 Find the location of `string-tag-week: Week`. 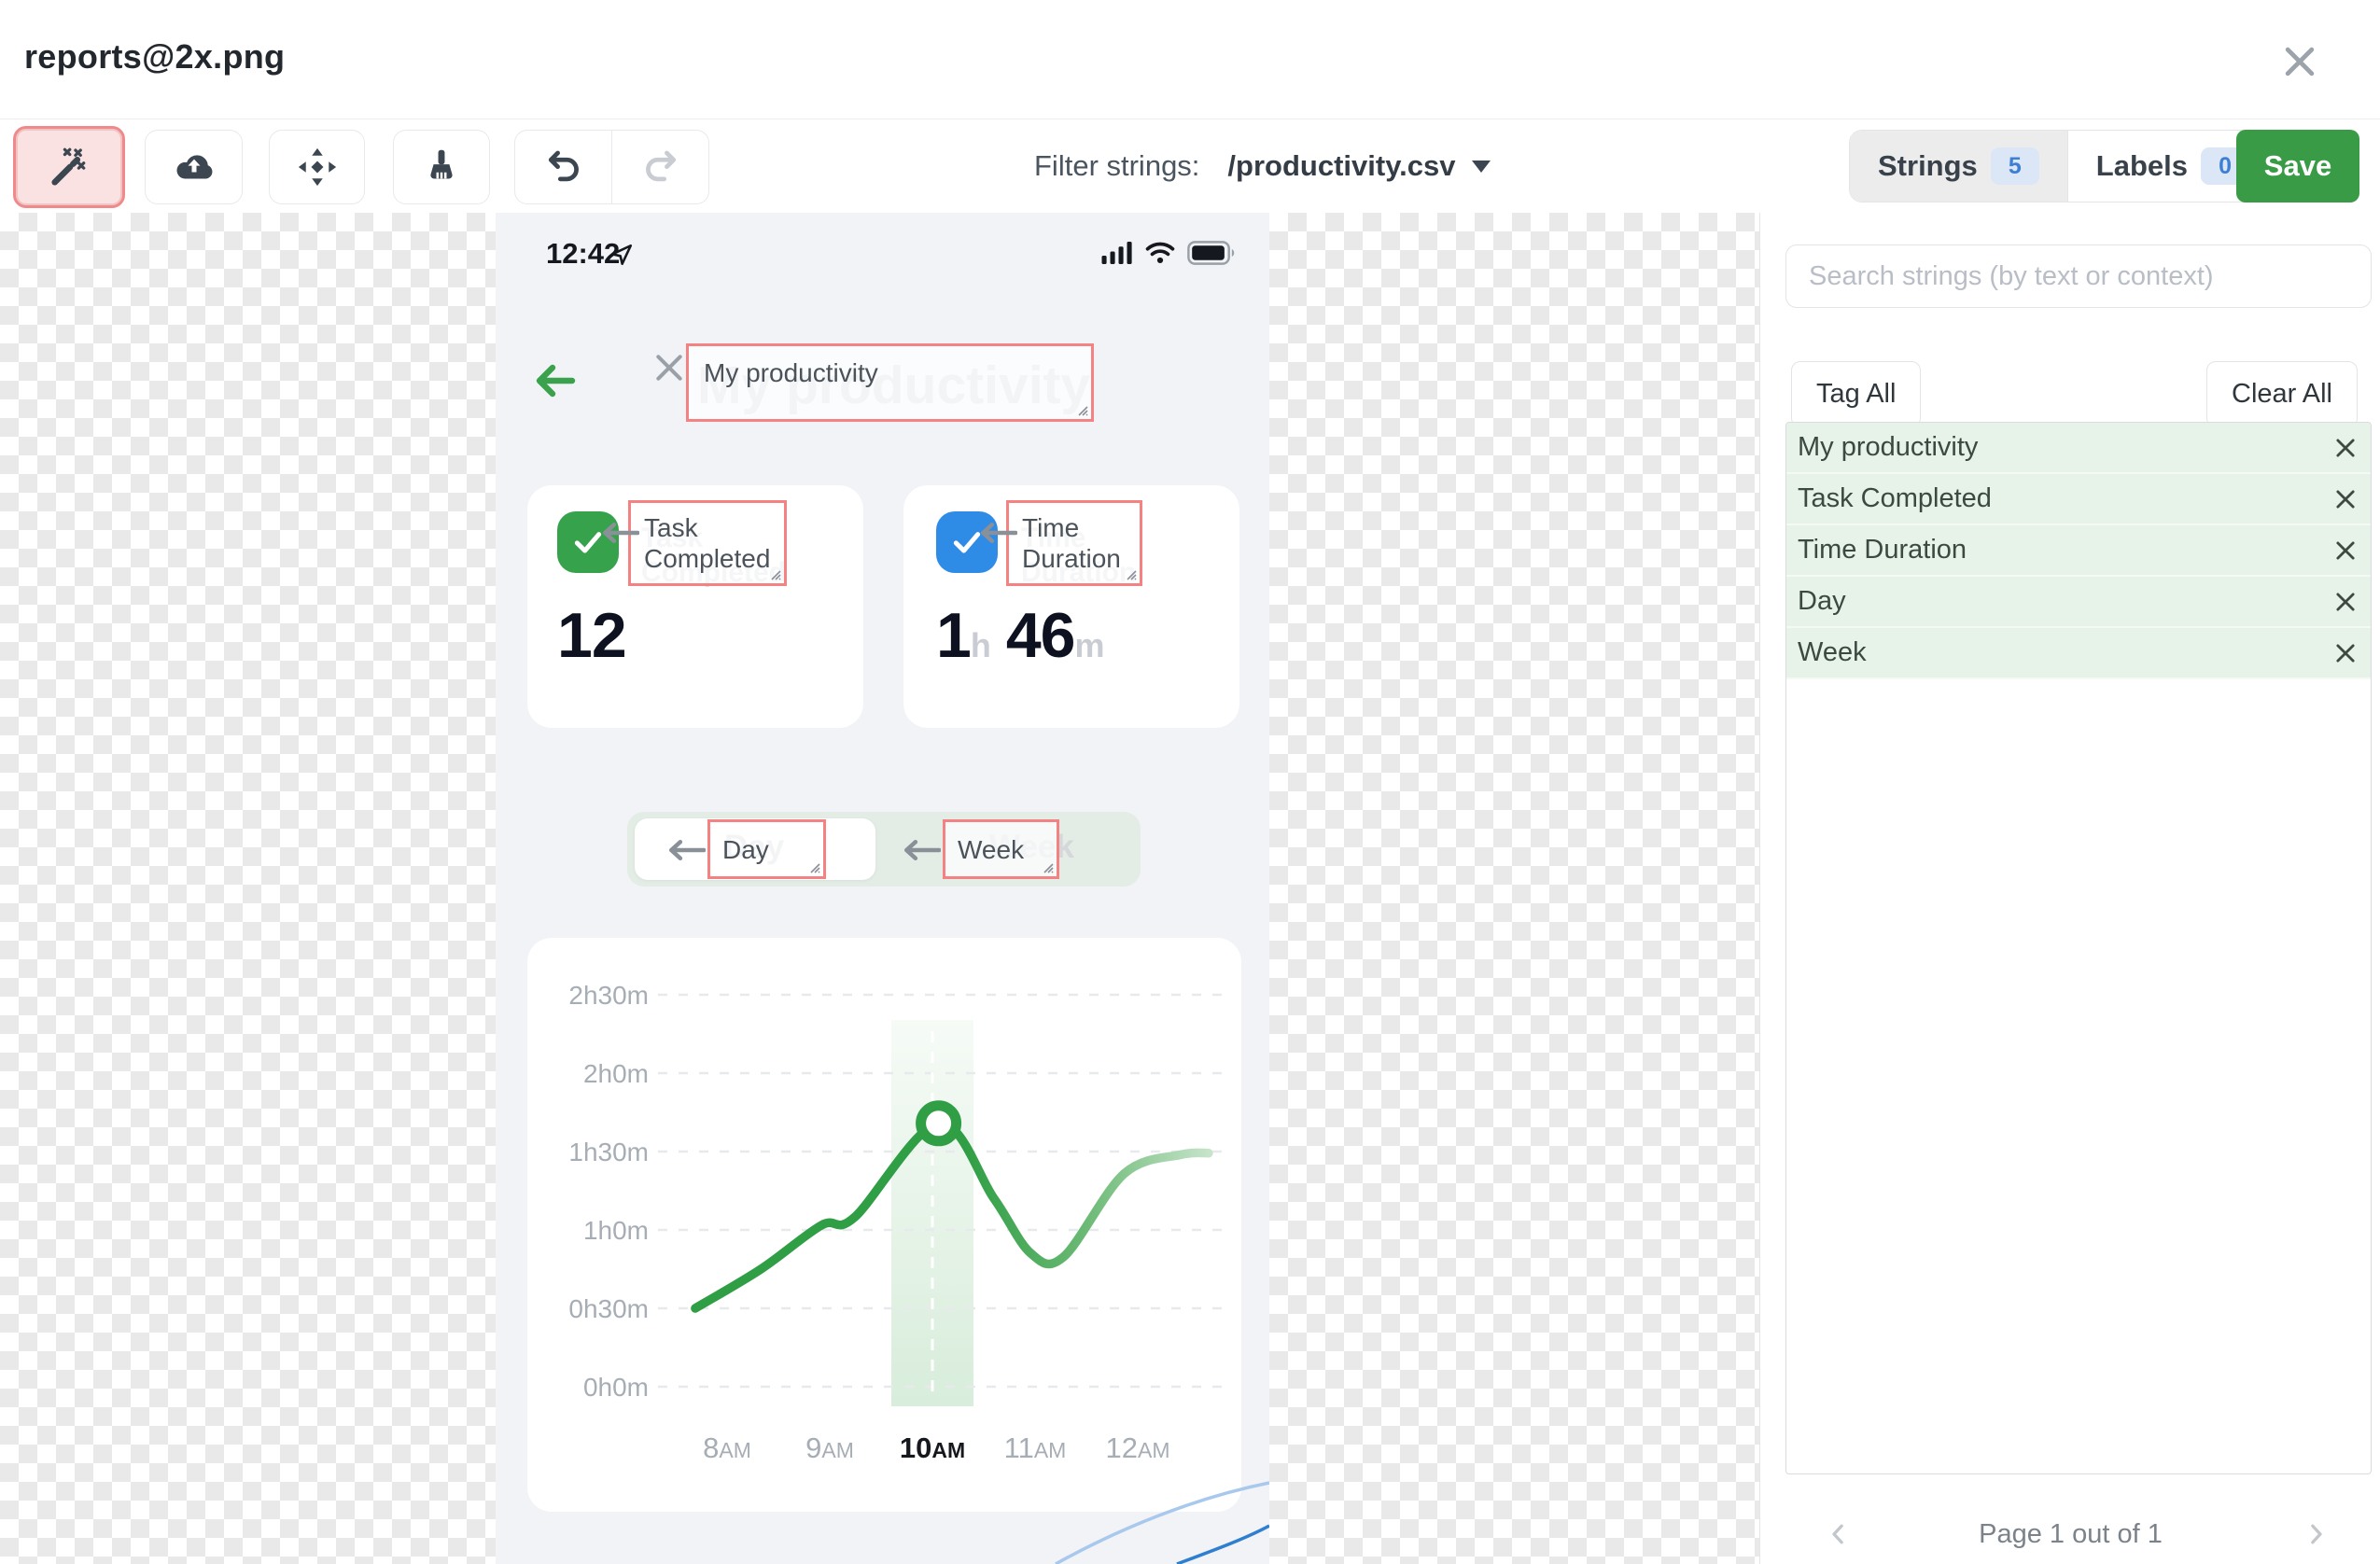

string-tag-week: Week is located at coordinates (1001, 849).